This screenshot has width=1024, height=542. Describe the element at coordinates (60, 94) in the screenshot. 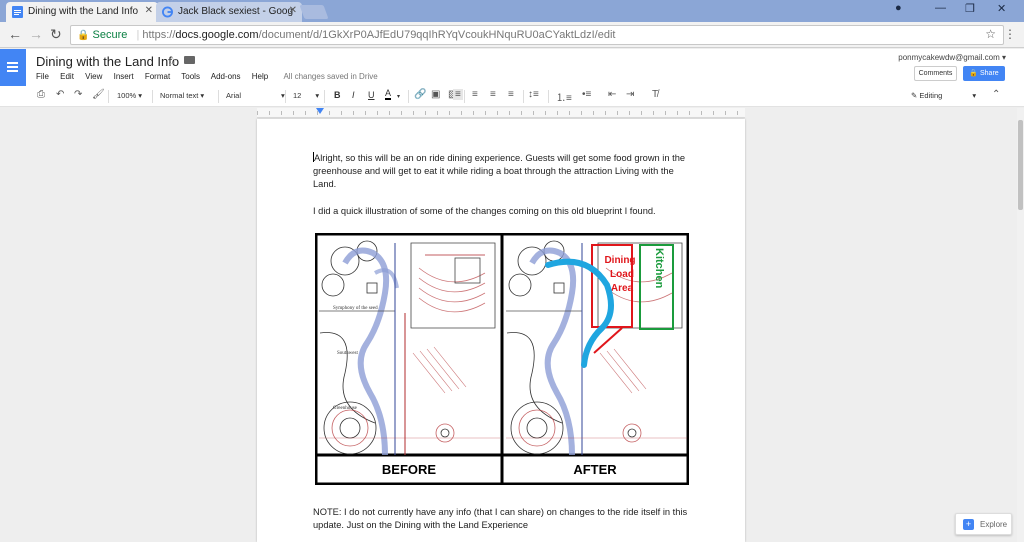

I see `undo-icon: ↶` at that location.